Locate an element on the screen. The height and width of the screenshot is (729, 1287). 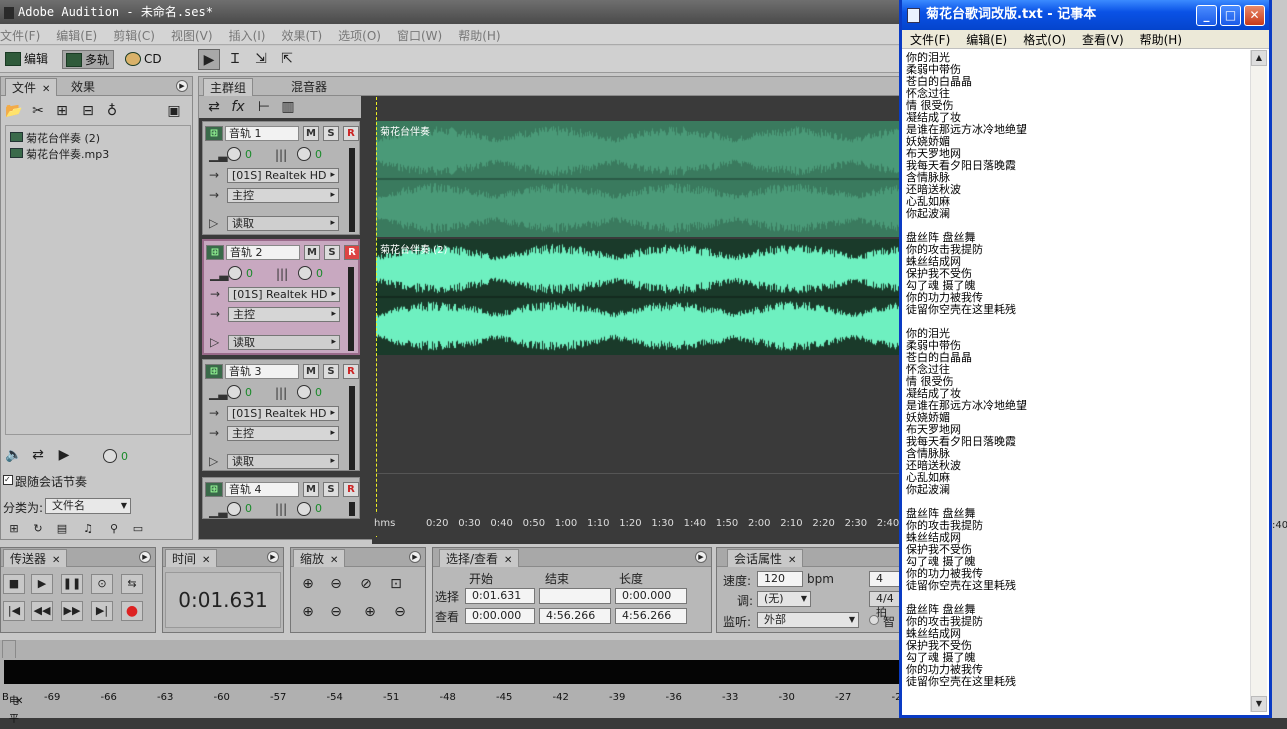
time-selection-tool-button: Ɪ is located at coordinates (235, 59).